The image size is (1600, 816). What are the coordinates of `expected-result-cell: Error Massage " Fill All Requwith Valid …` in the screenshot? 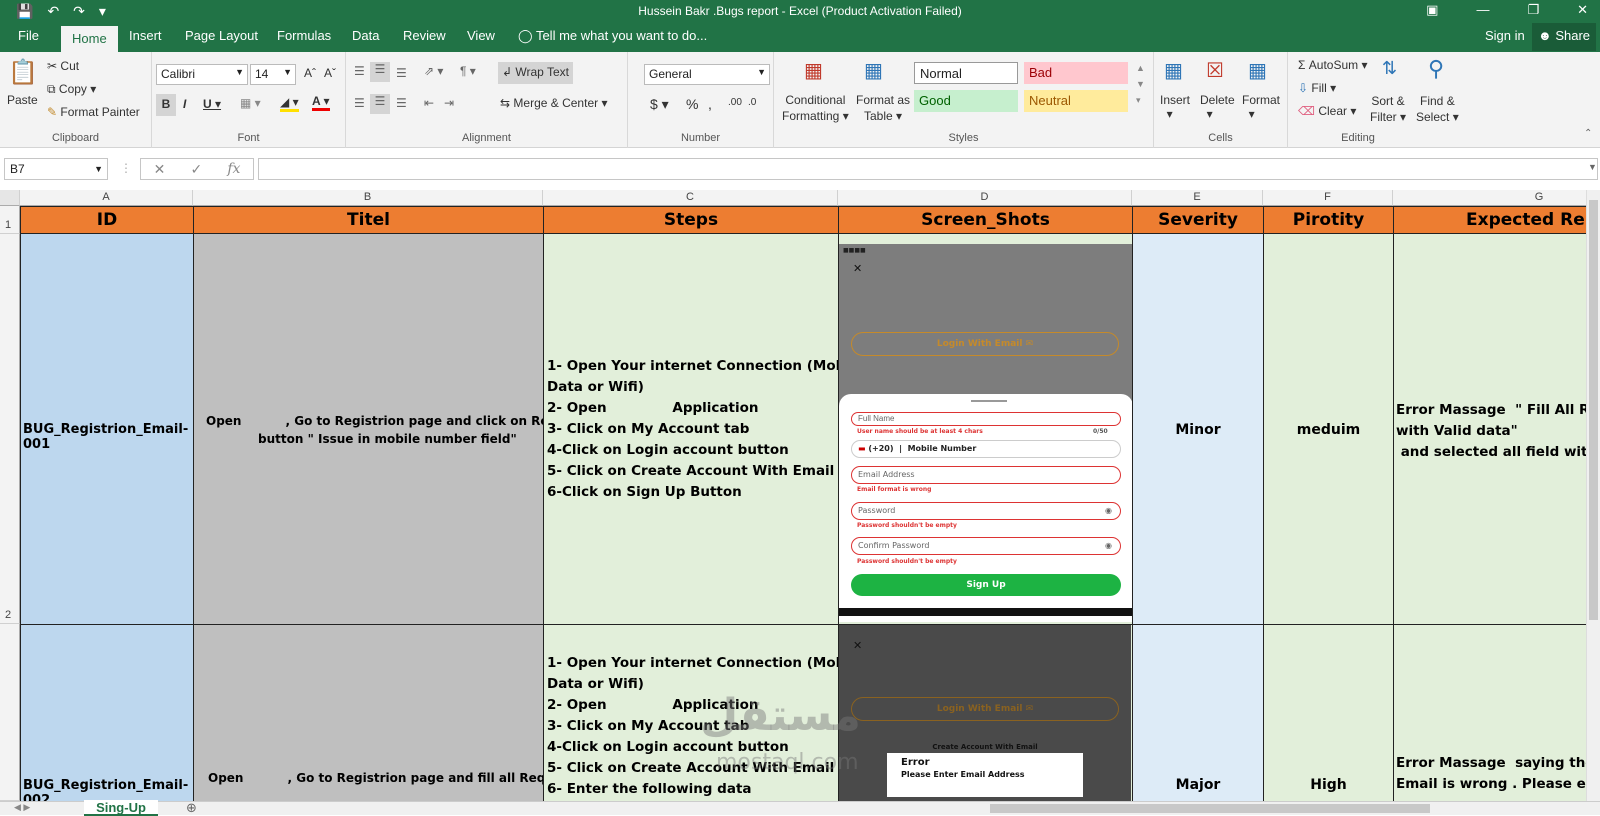 It's located at (1493, 429).